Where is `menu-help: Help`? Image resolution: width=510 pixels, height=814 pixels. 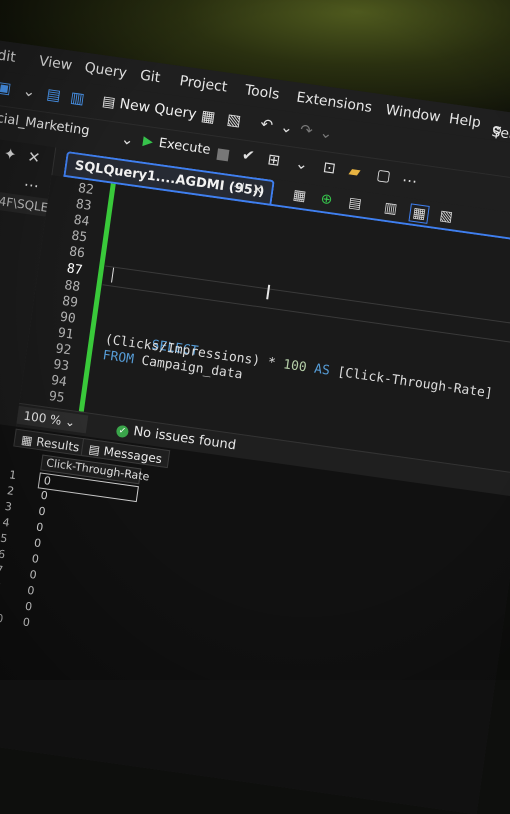 menu-help: Help is located at coordinates (465, 121).